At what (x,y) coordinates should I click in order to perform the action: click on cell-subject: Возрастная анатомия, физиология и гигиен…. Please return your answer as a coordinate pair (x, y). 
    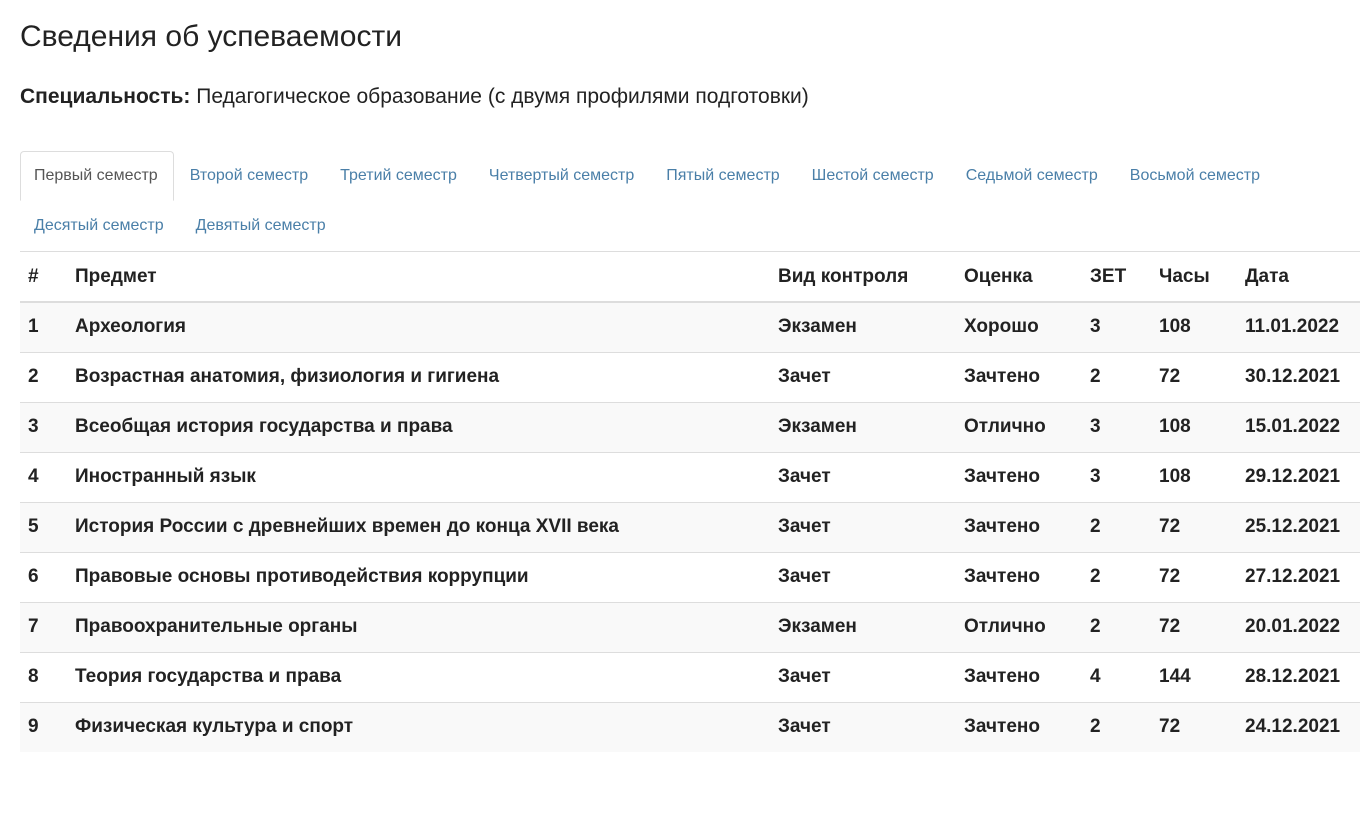
    Looking at the image, I should click on (418, 376).